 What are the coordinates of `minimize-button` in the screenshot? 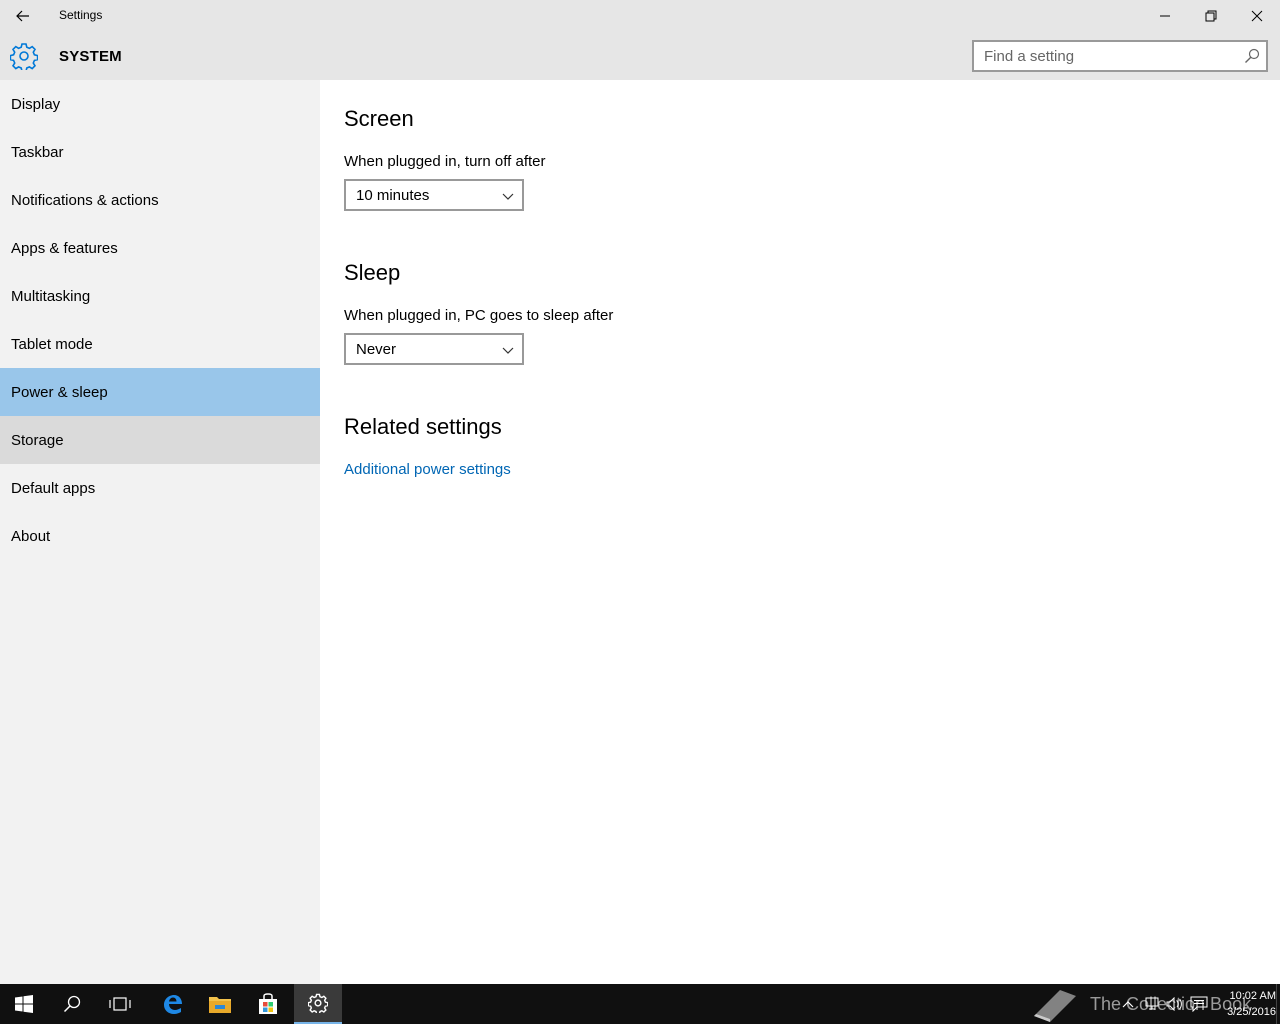 It's located at (1165, 16).